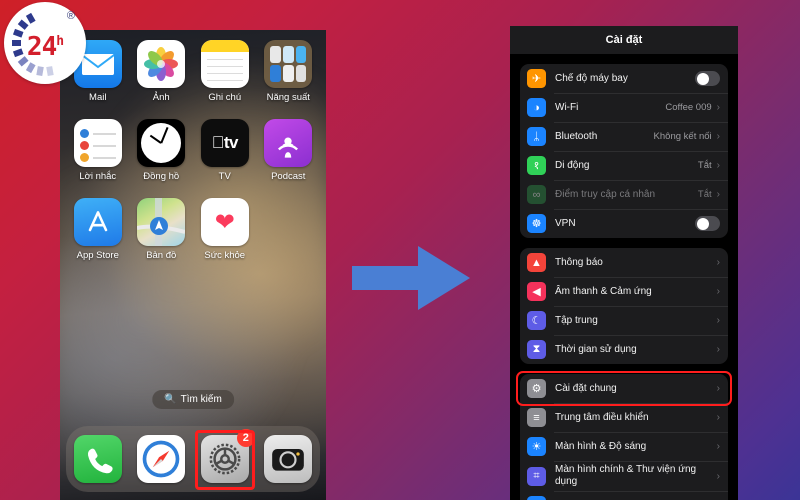 The image size is (800, 500). What do you see at coordinates (624, 388) in the screenshot?
I see `settings-row: ⚙ Cài đặt chung ›` at bounding box center [624, 388].